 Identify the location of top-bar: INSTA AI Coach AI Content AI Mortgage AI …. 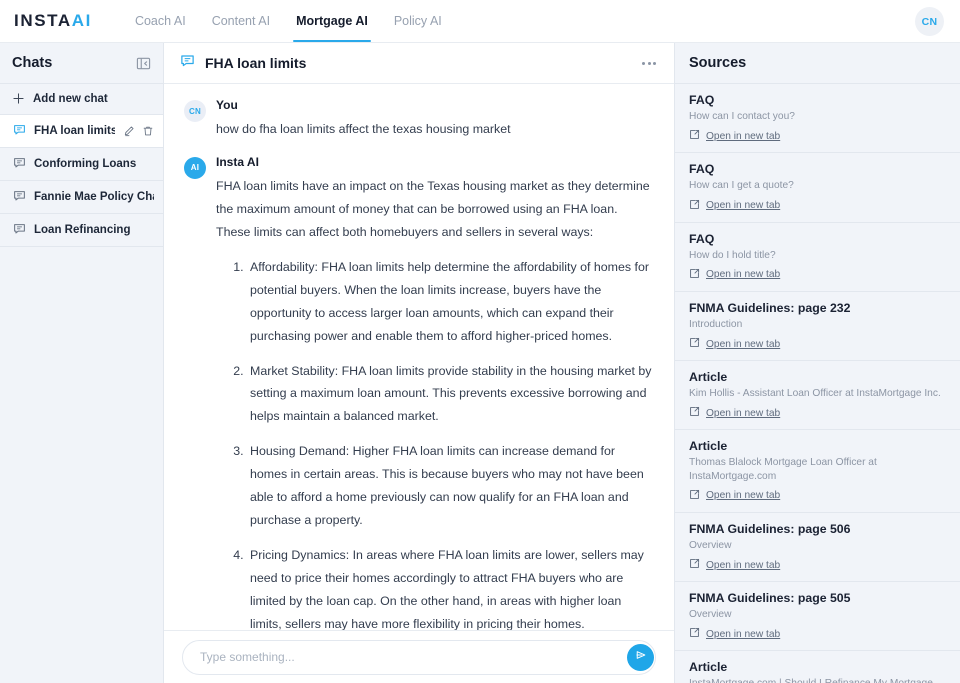
(480, 21).